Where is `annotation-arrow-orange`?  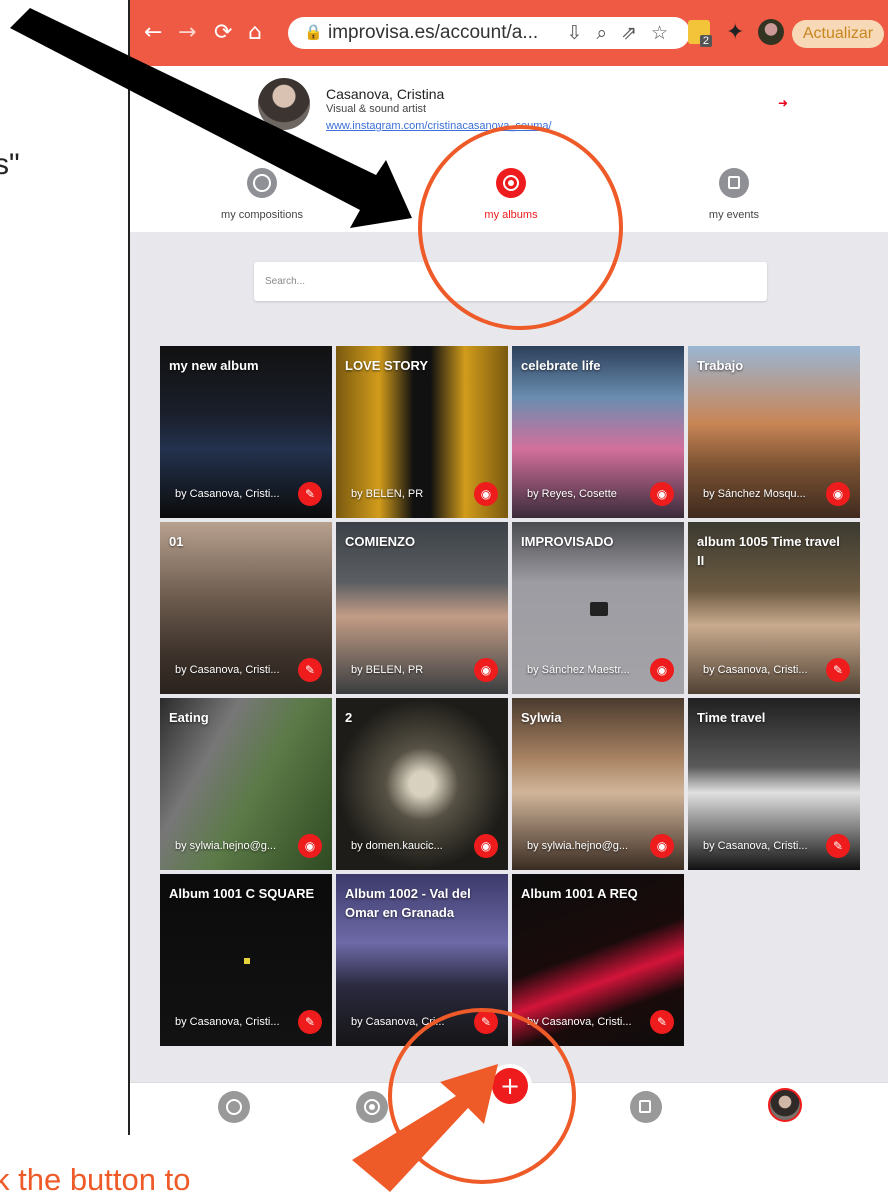
annotation-arrow-orange is located at coordinates (425, 1128).